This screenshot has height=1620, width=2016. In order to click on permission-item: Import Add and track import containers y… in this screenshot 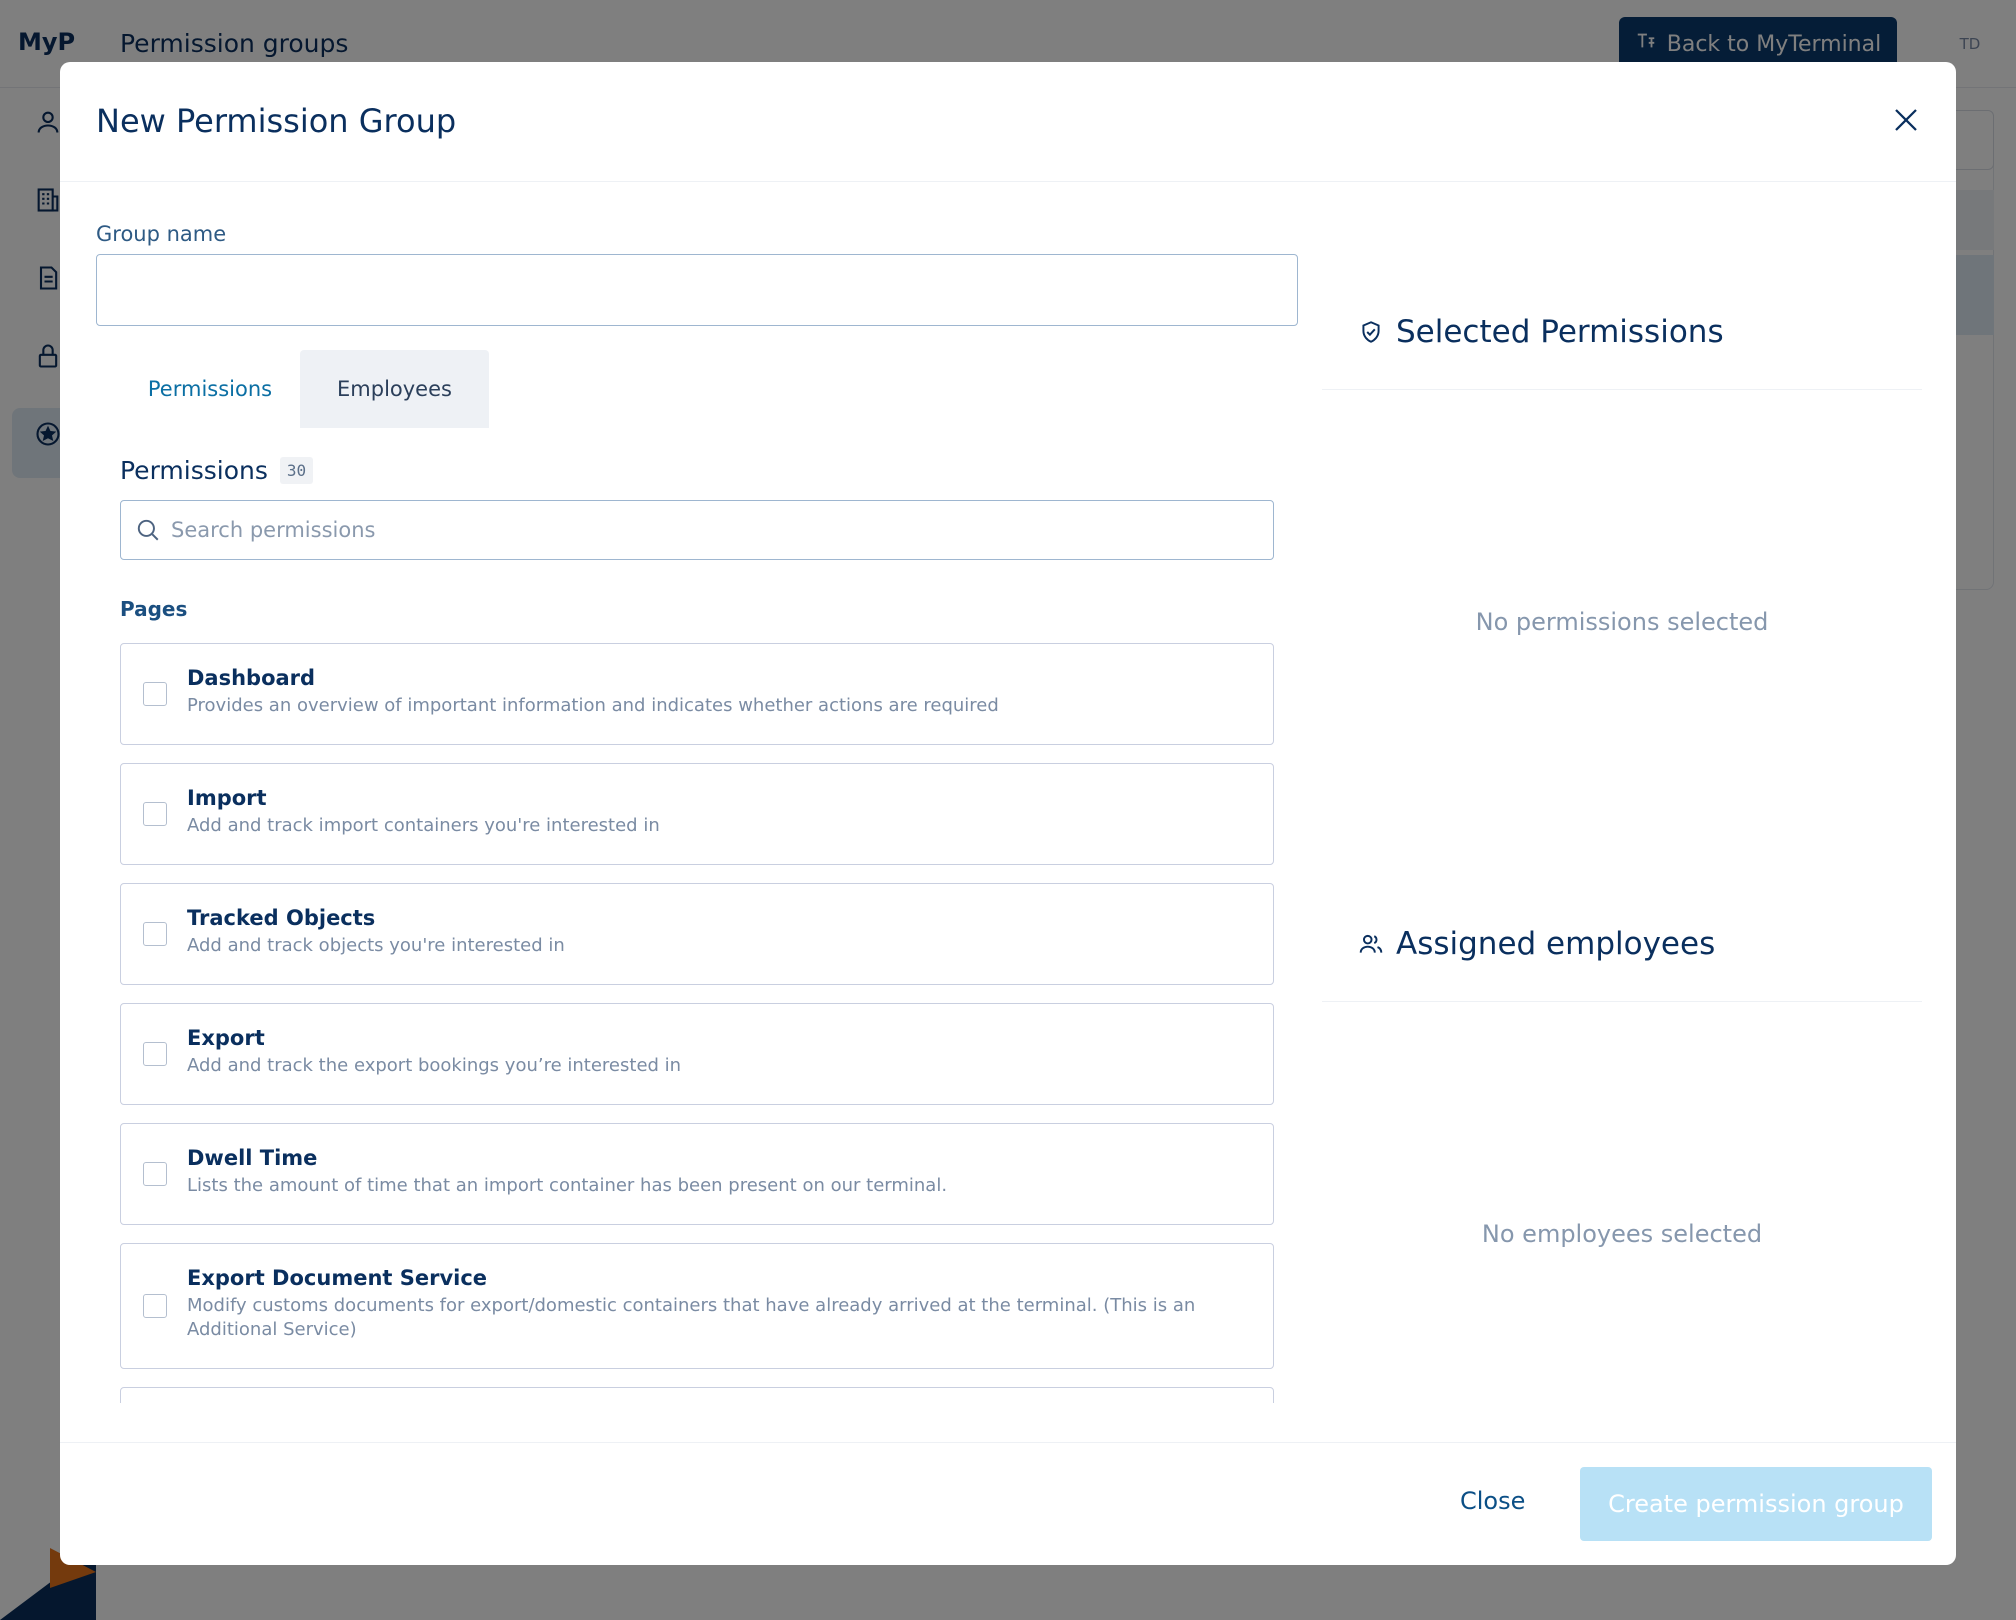, I will do `click(697, 814)`.